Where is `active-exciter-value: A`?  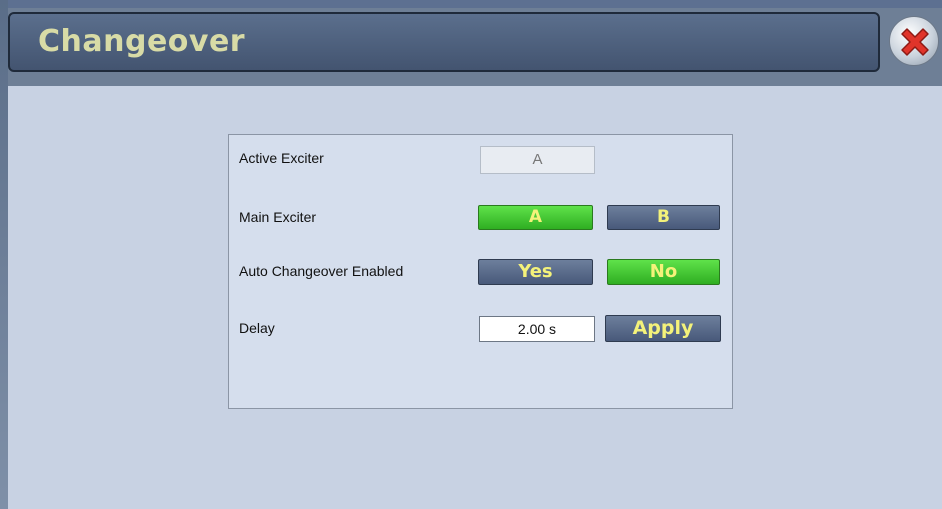 active-exciter-value: A is located at coordinates (537, 160).